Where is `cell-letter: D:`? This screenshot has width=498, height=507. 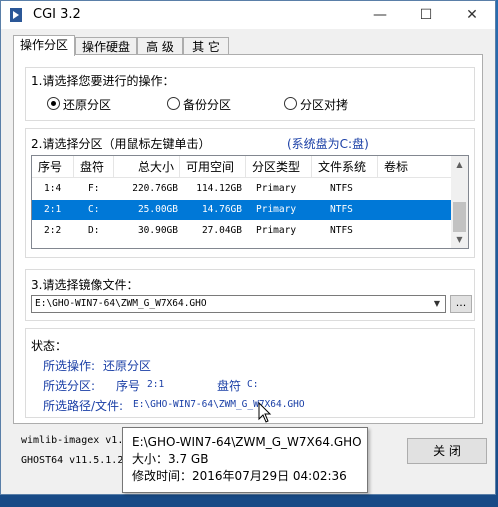
cell-letter: D: is located at coordinates (94, 230).